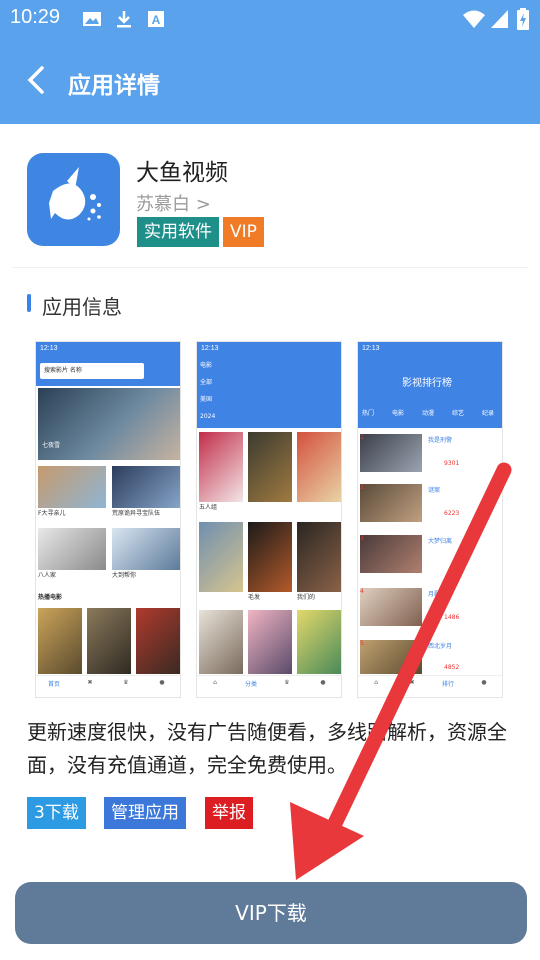  I want to click on mini-rank-tab: 综艺, so click(458, 413).